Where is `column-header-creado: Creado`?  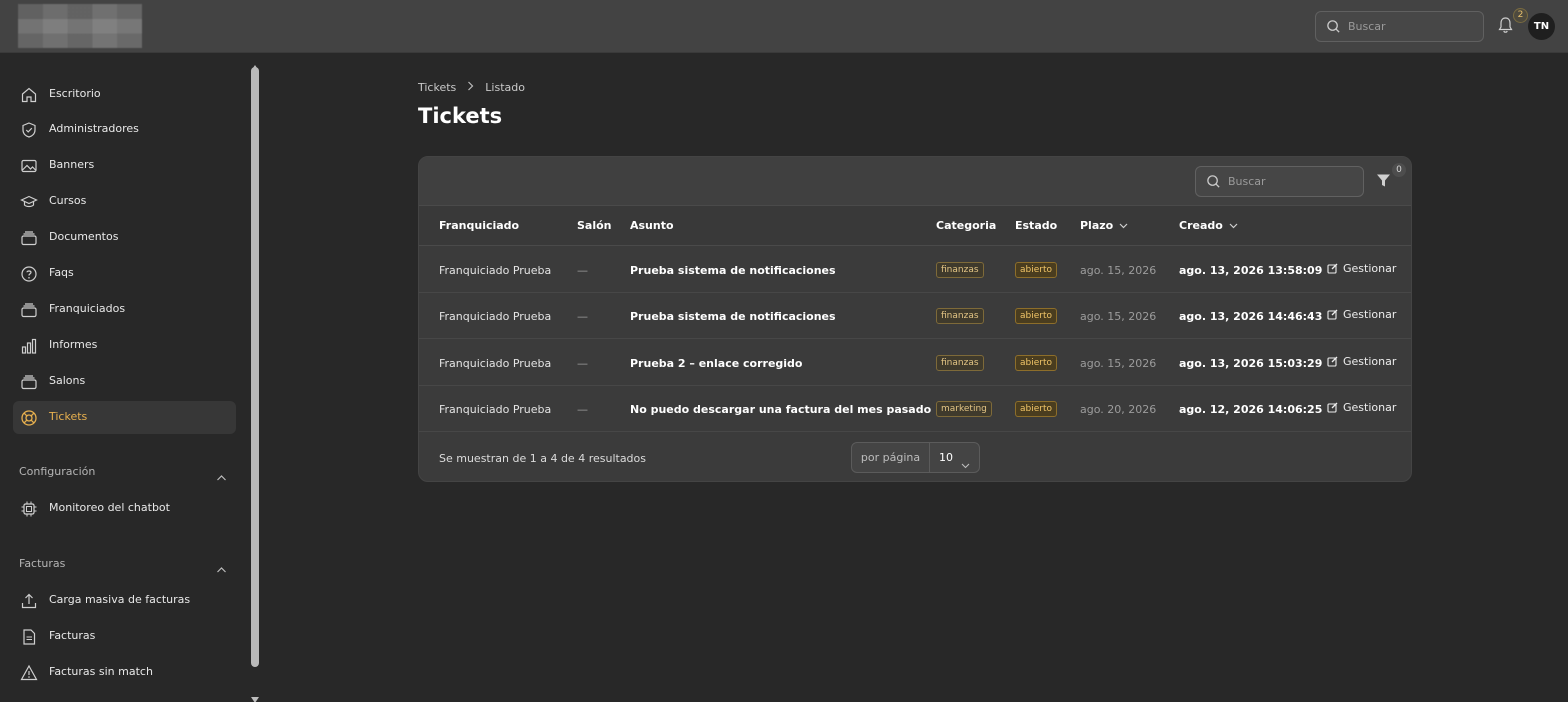
column-header-creado: Creado is located at coordinates (1208, 225).